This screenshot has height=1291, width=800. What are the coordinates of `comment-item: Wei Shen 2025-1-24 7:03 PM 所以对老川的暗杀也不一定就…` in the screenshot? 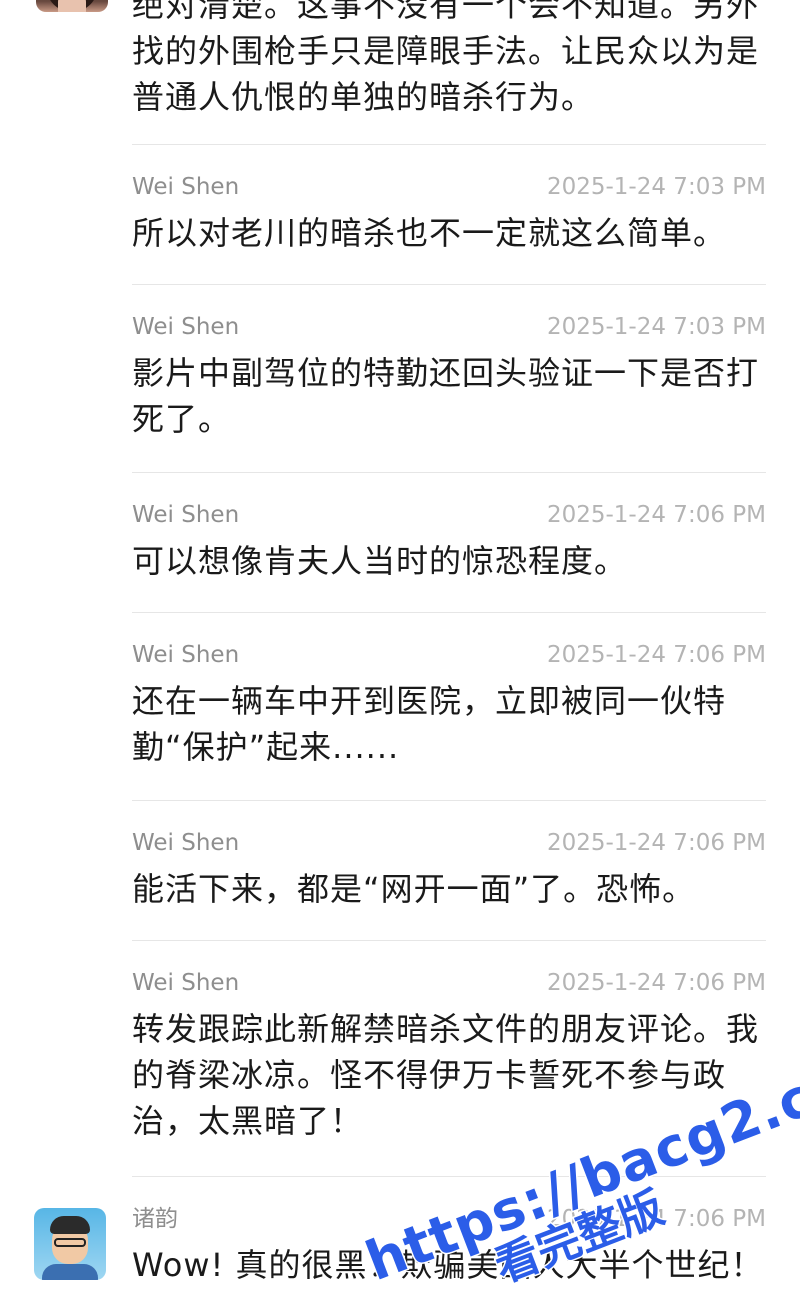 It's located at (449, 213).